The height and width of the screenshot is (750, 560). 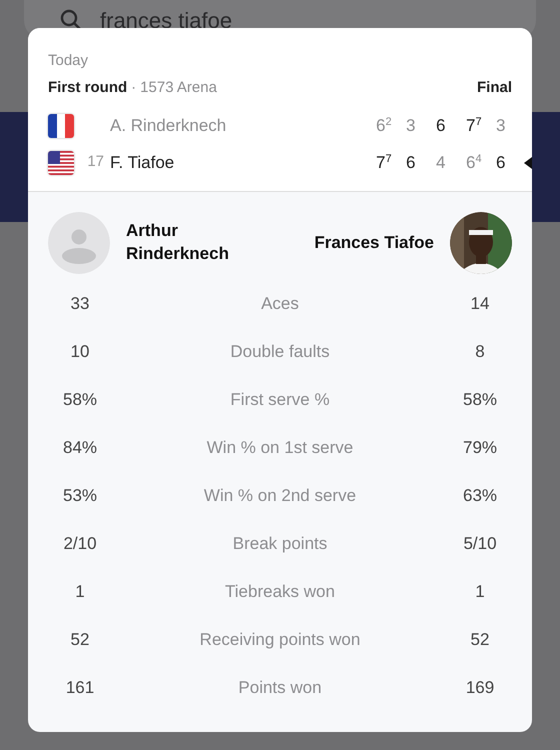 What do you see at coordinates (384, 125) in the screenshot?
I see `set-score: 6$^{2}$` at bounding box center [384, 125].